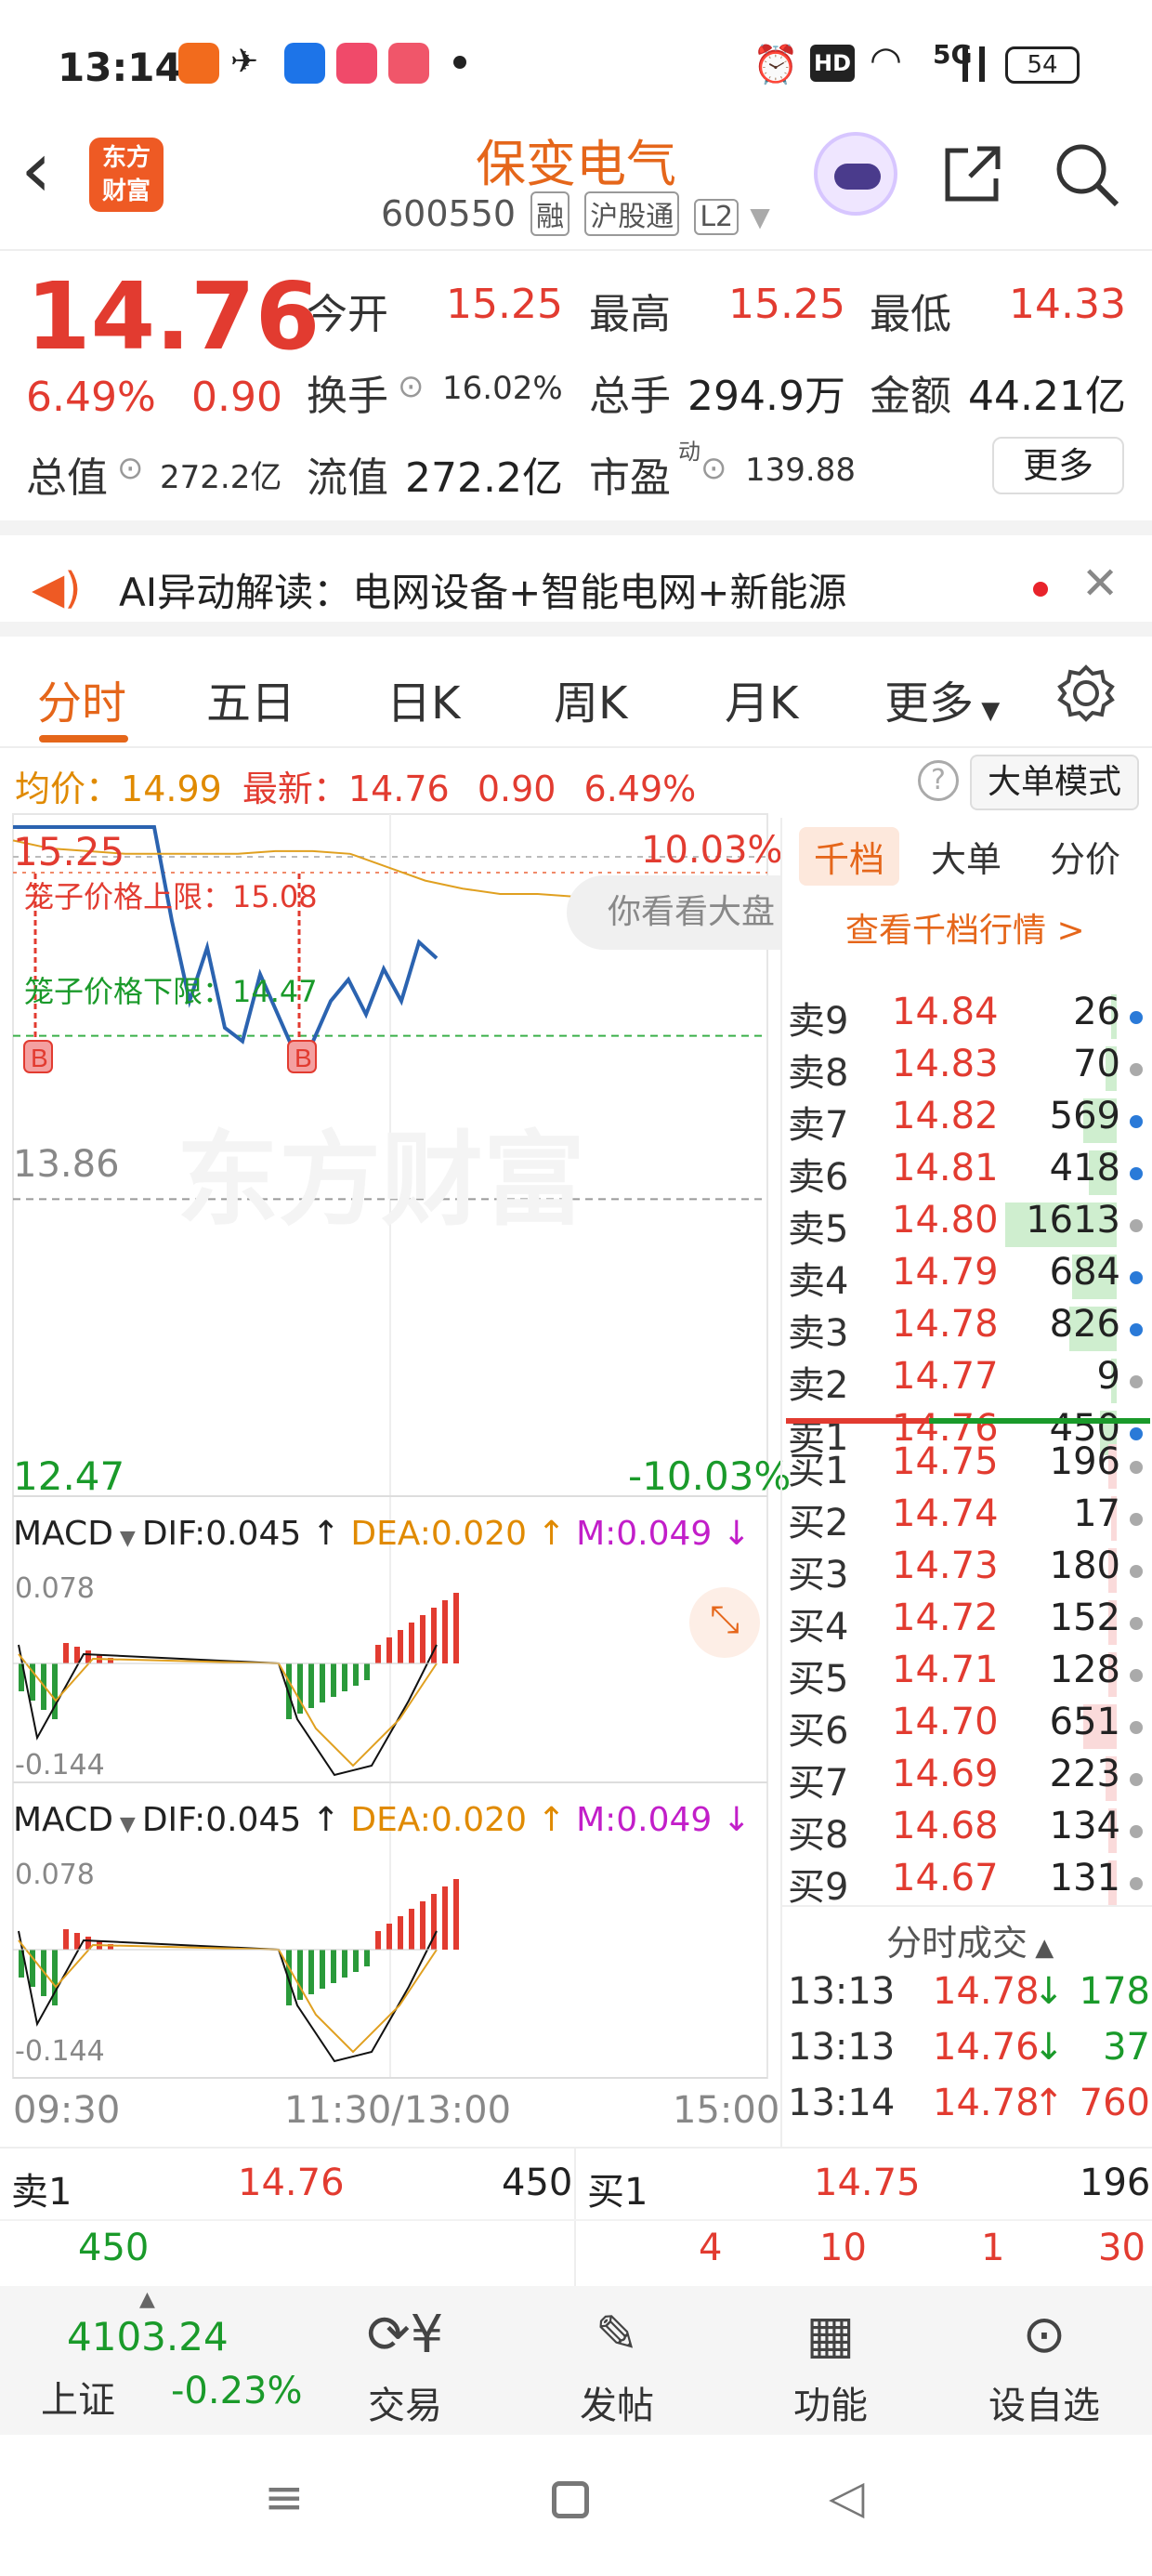 This screenshot has height=2576, width=1152. What do you see at coordinates (849, 856) in the screenshot?
I see `tab-thousand-levels: 千档` at bounding box center [849, 856].